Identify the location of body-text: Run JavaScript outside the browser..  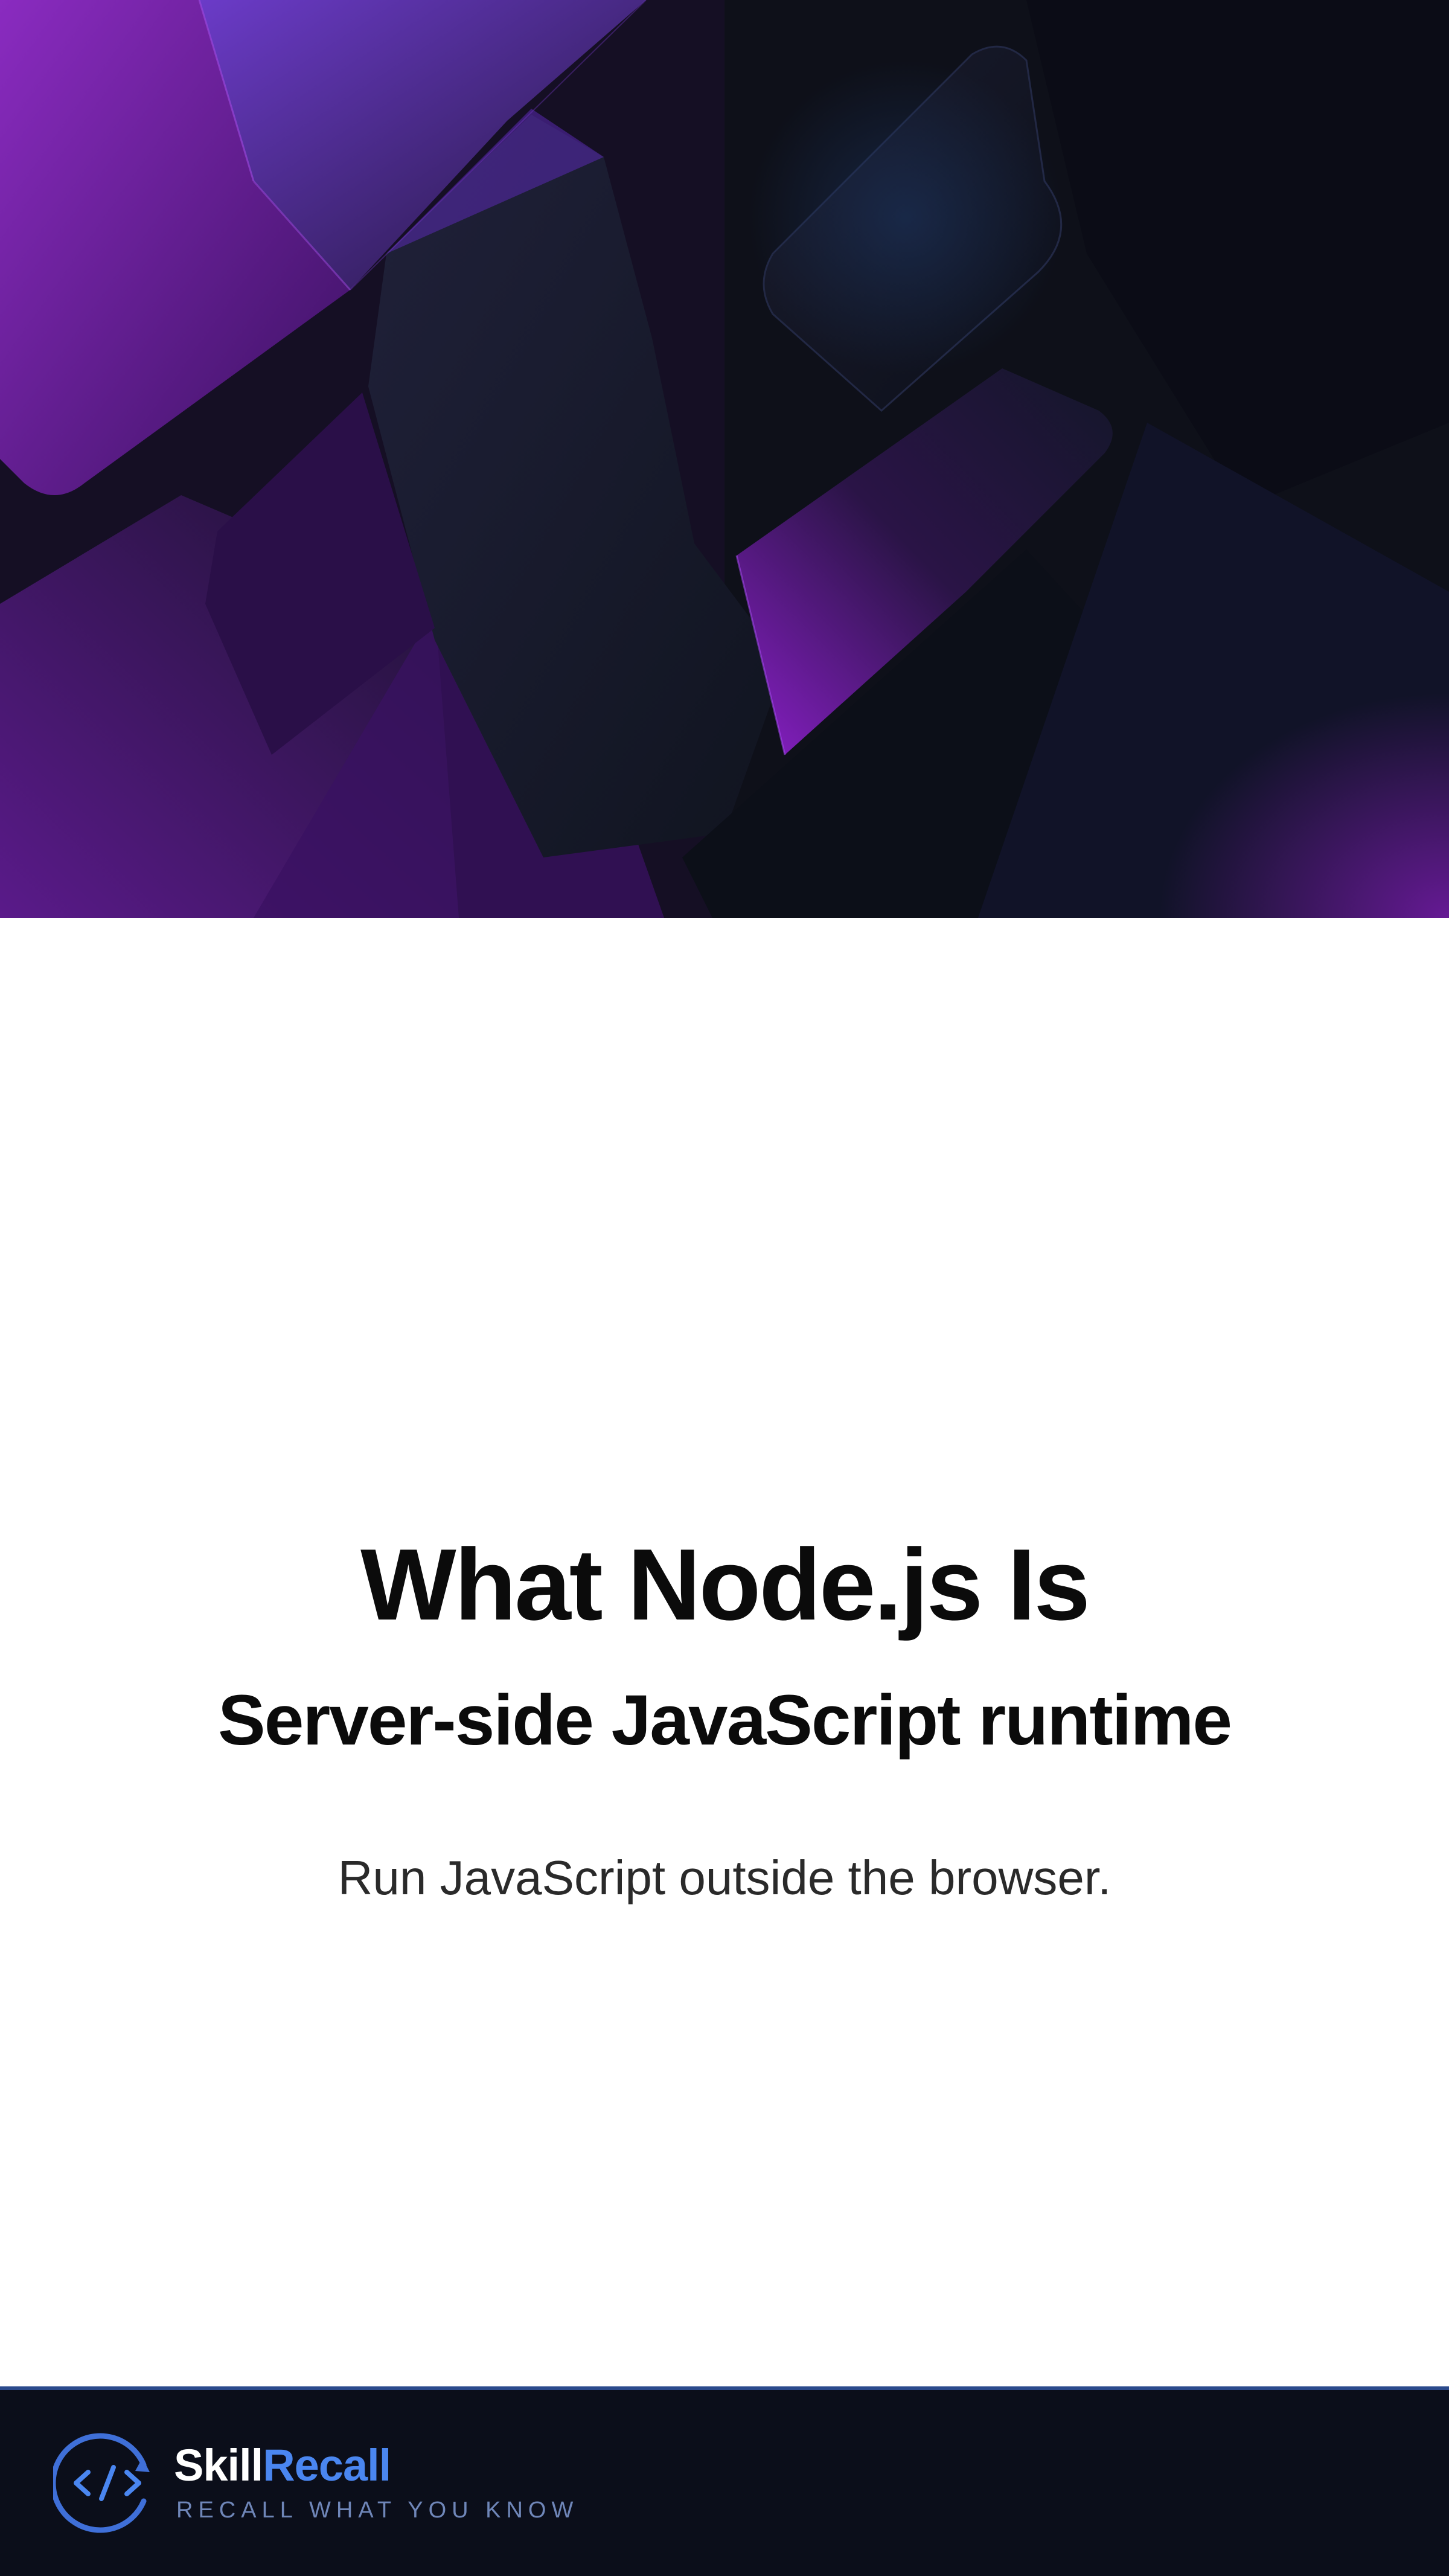
(724, 1878).